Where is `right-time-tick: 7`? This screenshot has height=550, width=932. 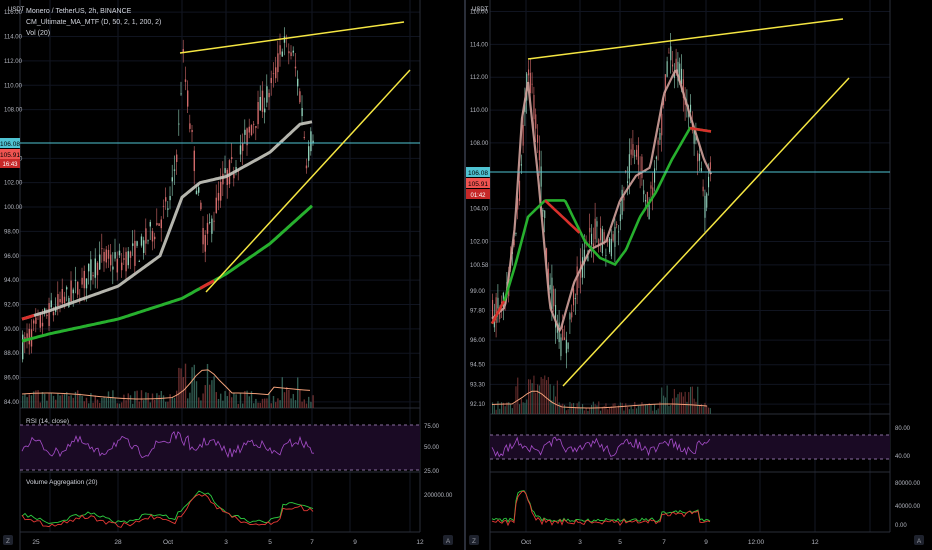
right-time-tick: 7 is located at coordinates (664, 542).